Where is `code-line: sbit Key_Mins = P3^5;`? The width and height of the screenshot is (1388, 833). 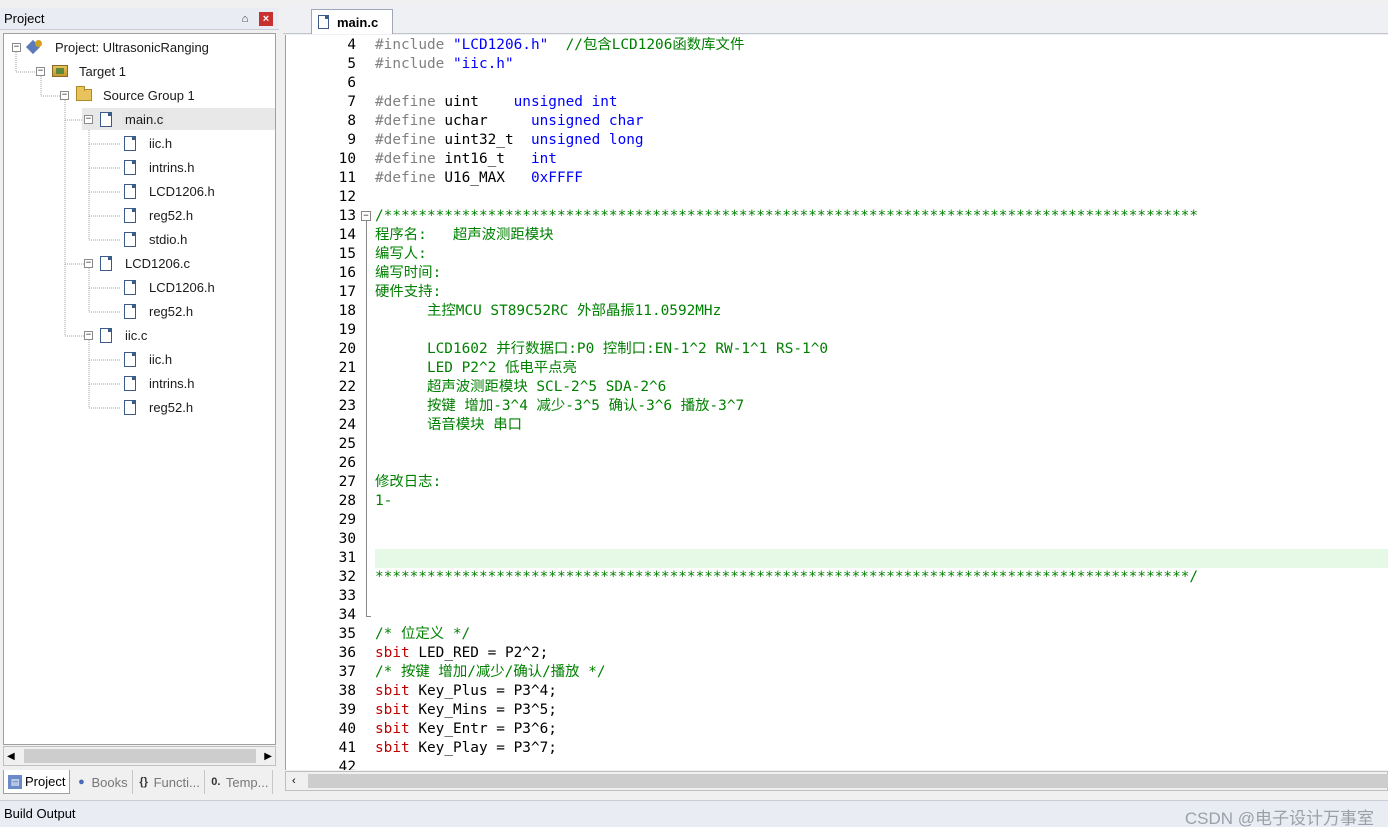 code-line: sbit Key_Mins = P3^5; is located at coordinates (466, 710).